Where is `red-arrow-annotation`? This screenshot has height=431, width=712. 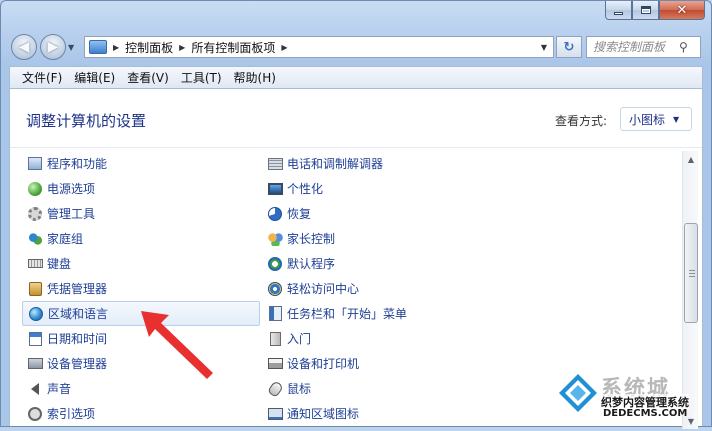 red-arrow-annotation is located at coordinates (177, 345).